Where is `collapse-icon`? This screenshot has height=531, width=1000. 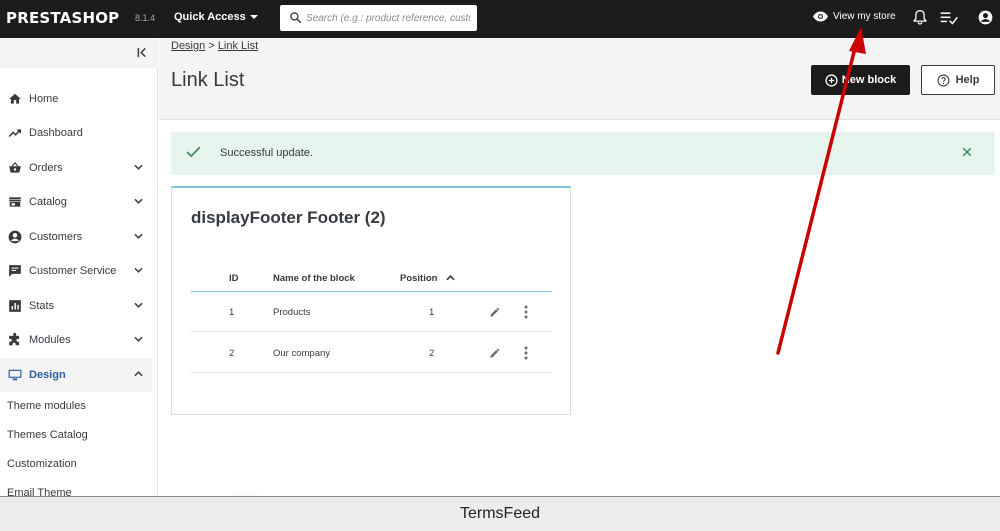 collapse-icon is located at coordinates (141, 52).